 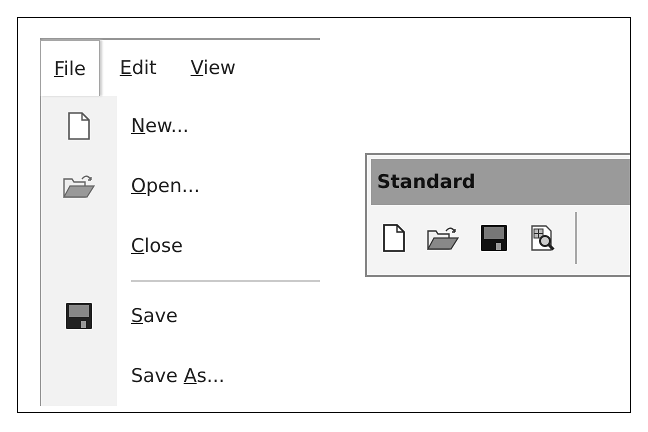 What do you see at coordinates (157, 246) in the screenshot?
I see `menu-item: Close` at bounding box center [157, 246].